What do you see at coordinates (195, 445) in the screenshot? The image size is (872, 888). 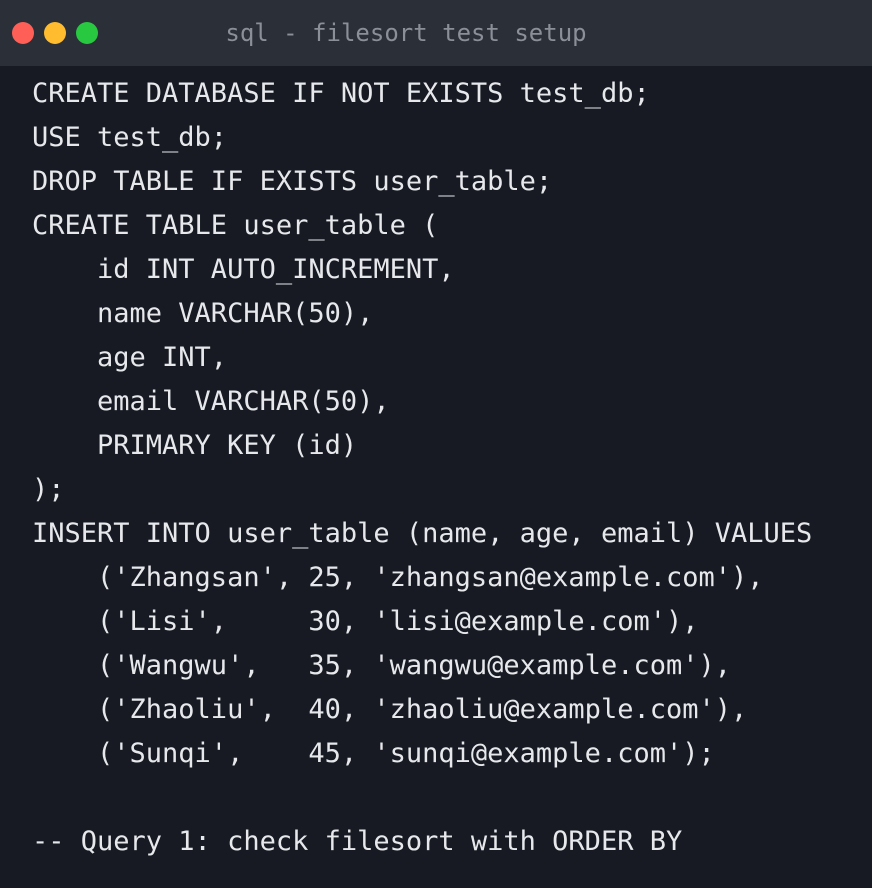 I see `code-line: PRIMARY KEY (id)` at bounding box center [195, 445].